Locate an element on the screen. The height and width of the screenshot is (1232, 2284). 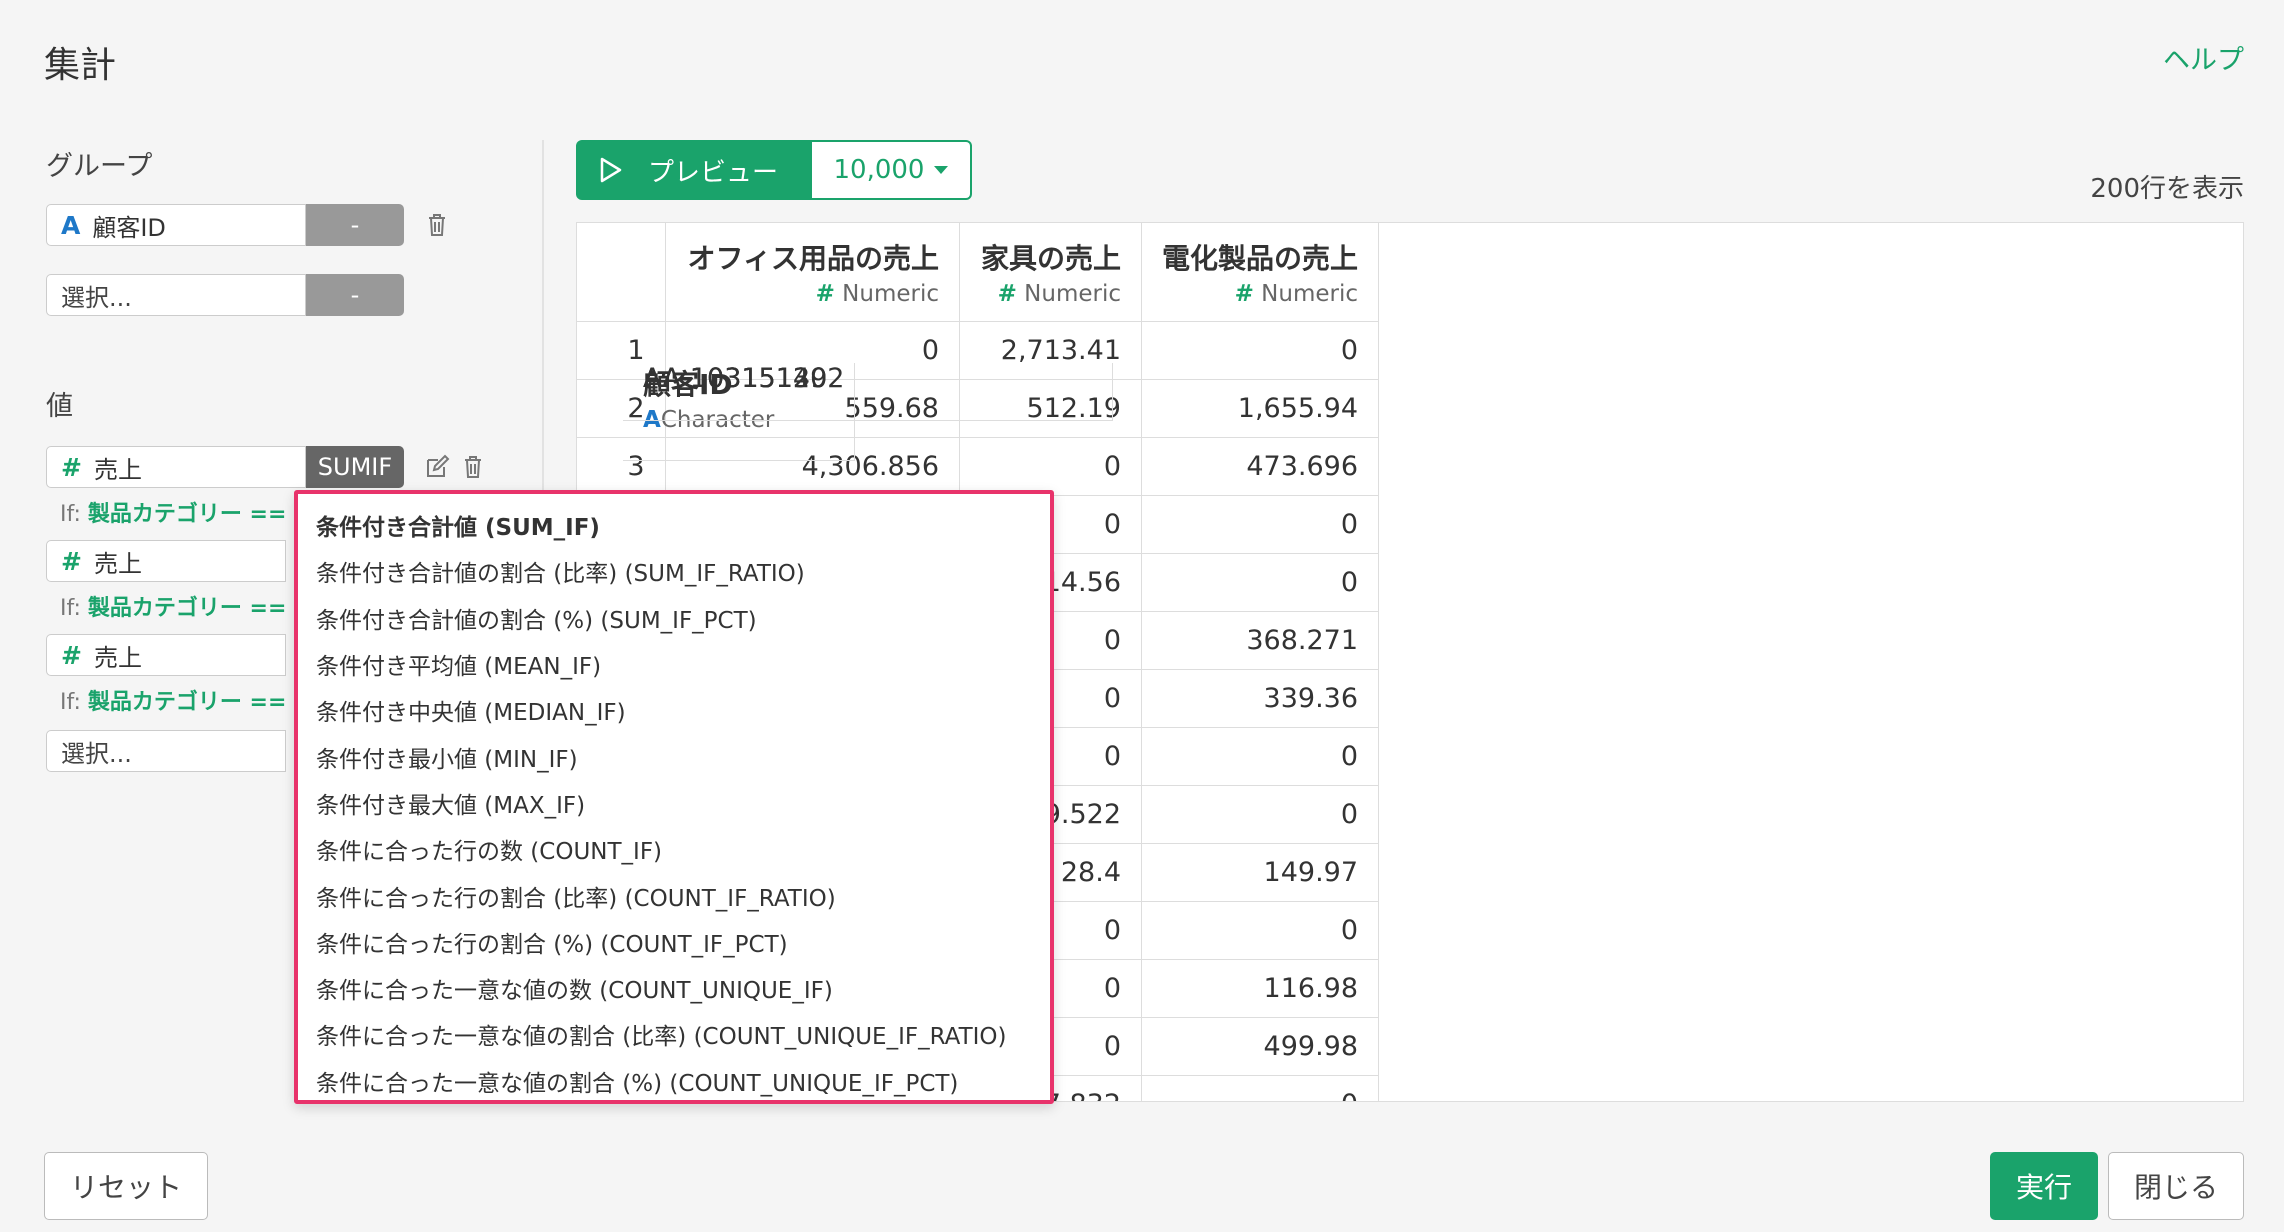
group-select-agg: - is located at coordinates (355, 295).